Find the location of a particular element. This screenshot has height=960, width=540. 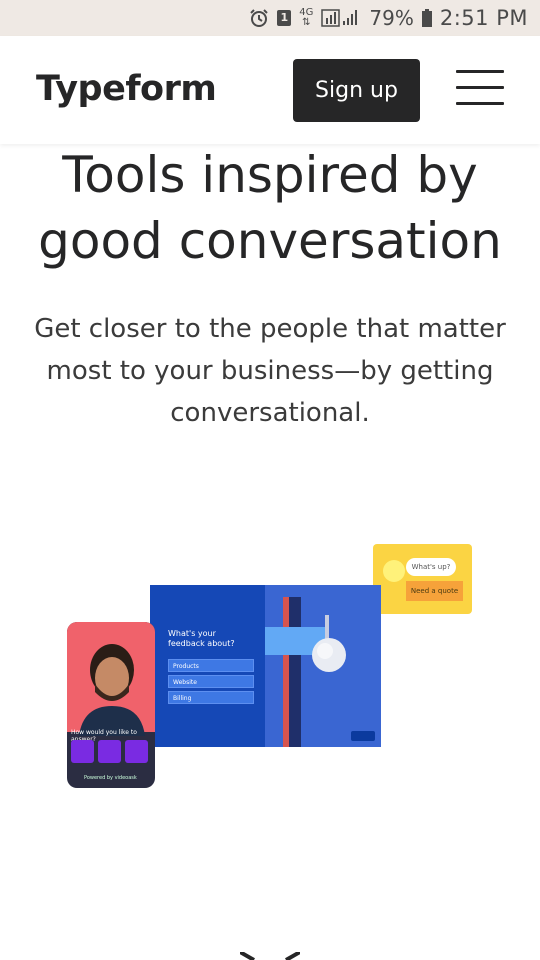

panel-option: Billing is located at coordinates (211, 697).